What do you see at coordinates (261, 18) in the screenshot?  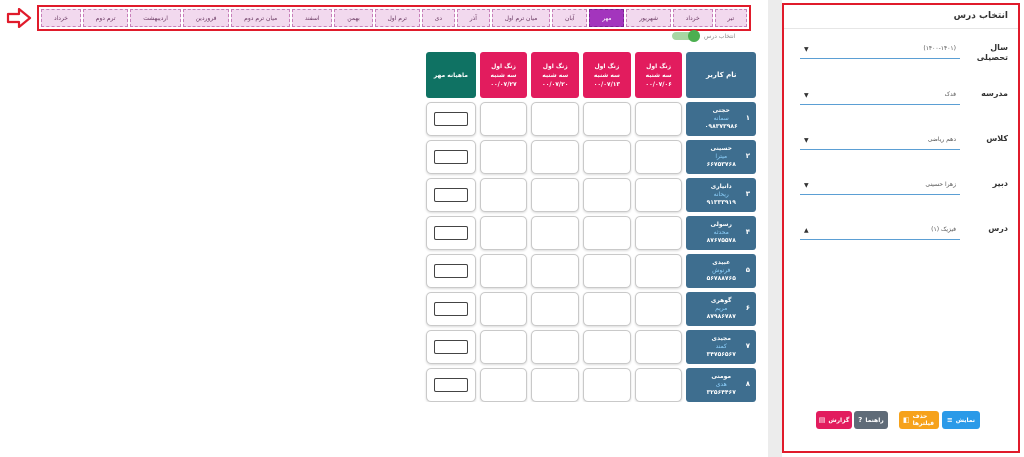 I see `tab-month: میان ترم دوم` at bounding box center [261, 18].